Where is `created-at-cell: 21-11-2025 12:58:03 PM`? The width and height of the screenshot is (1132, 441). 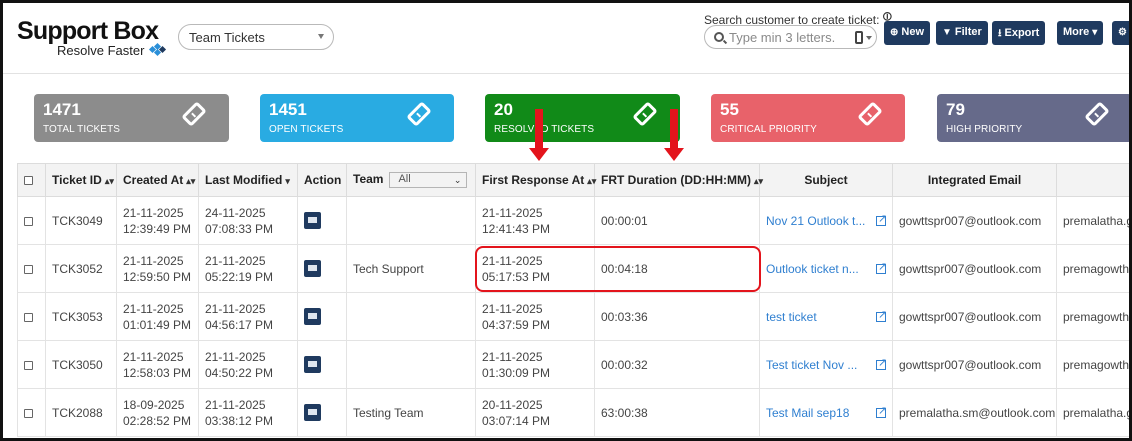
created-at-cell: 21-11-2025 12:58:03 PM is located at coordinates (157, 364).